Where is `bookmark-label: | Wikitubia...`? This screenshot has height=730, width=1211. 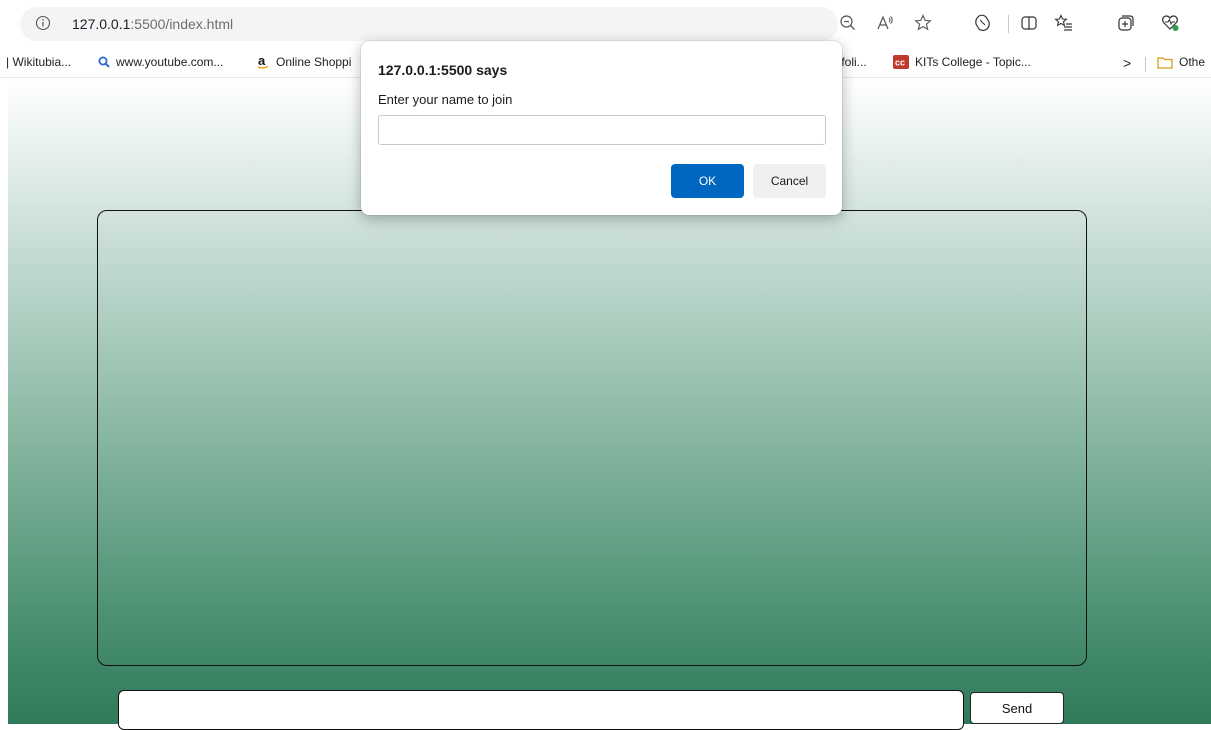 bookmark-label: | Wikitubia... is located at coordinates (39, 62).